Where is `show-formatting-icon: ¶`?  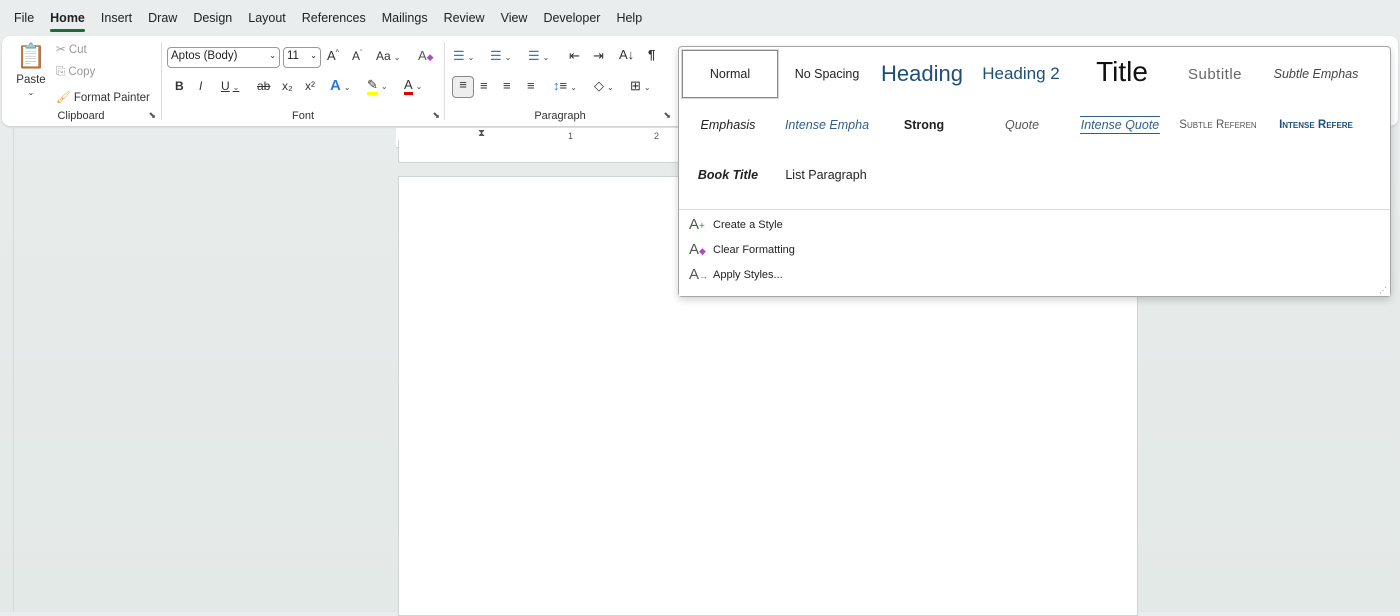 show-formatting-icon: ¶ is located at coordinates (651, 54).